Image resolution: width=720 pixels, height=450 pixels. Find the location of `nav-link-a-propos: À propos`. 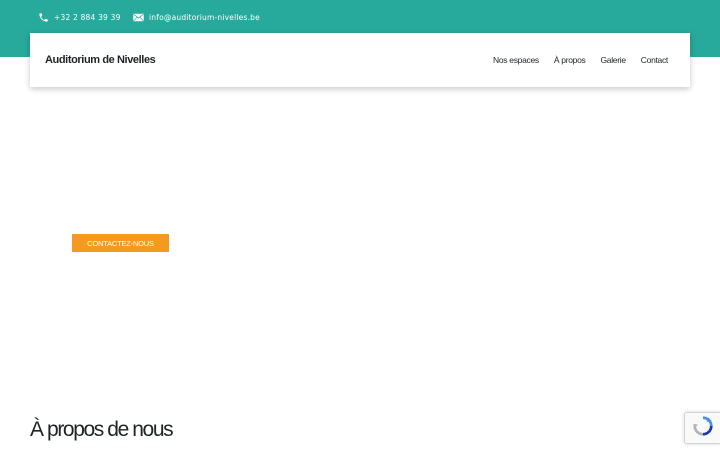

nav-link-a-propos: À propos is located at coordinates (570, 60).